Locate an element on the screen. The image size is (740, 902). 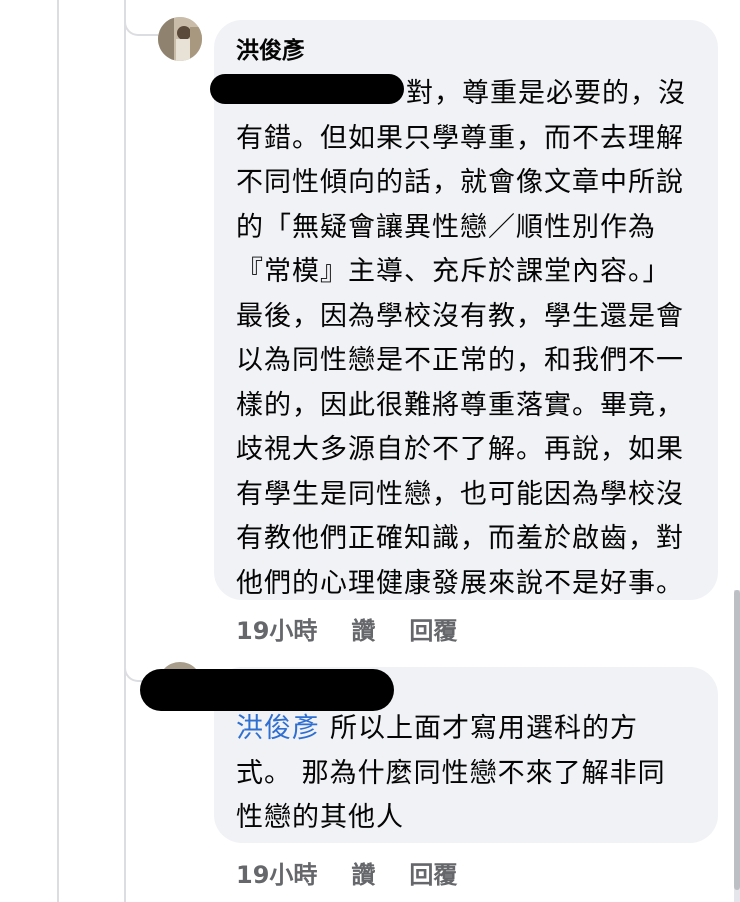
reply-thread-line is located at coordinates (125, 451).